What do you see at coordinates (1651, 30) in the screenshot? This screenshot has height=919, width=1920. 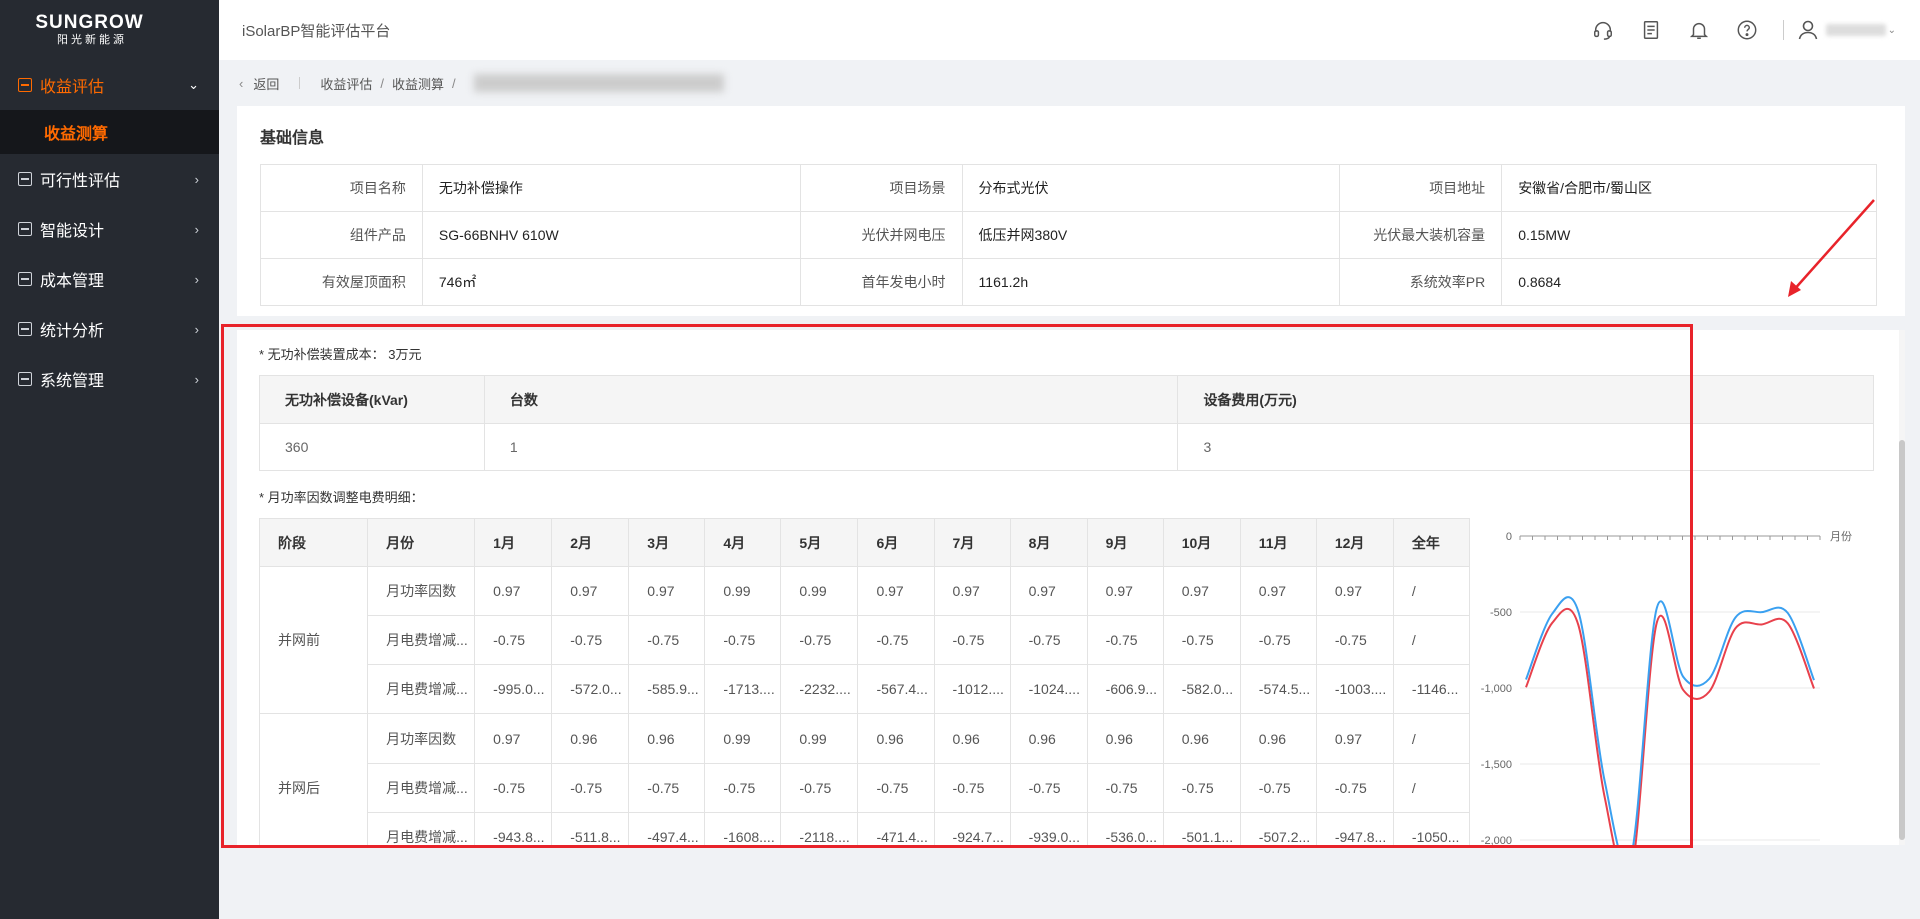 I see `document-icon` at bounding box center [1651, 30].